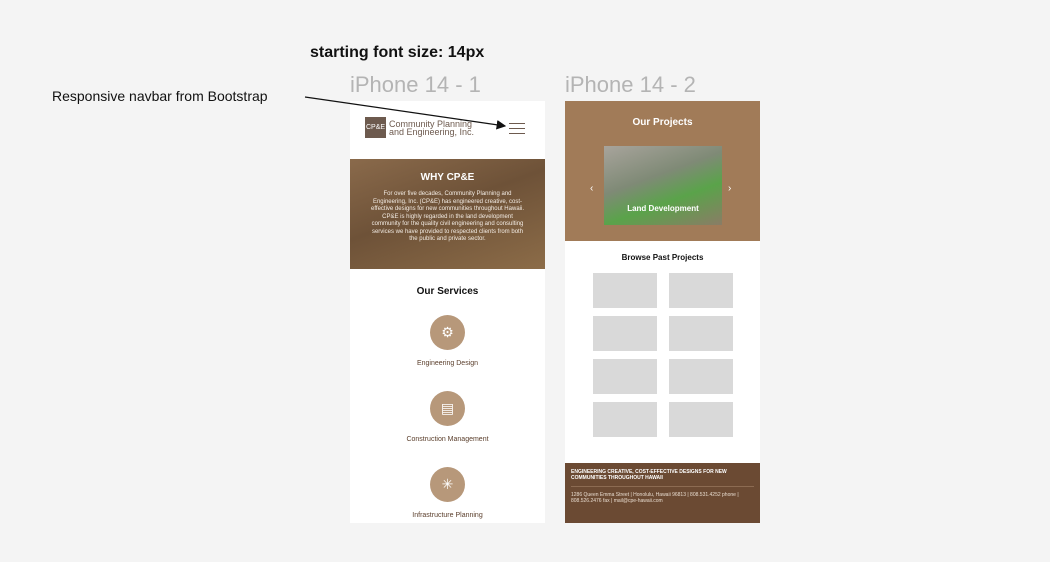  Describe the element at coordinates (591, 188) in the screenshot. I see `carousel-prev-icon: ‹` at that location.